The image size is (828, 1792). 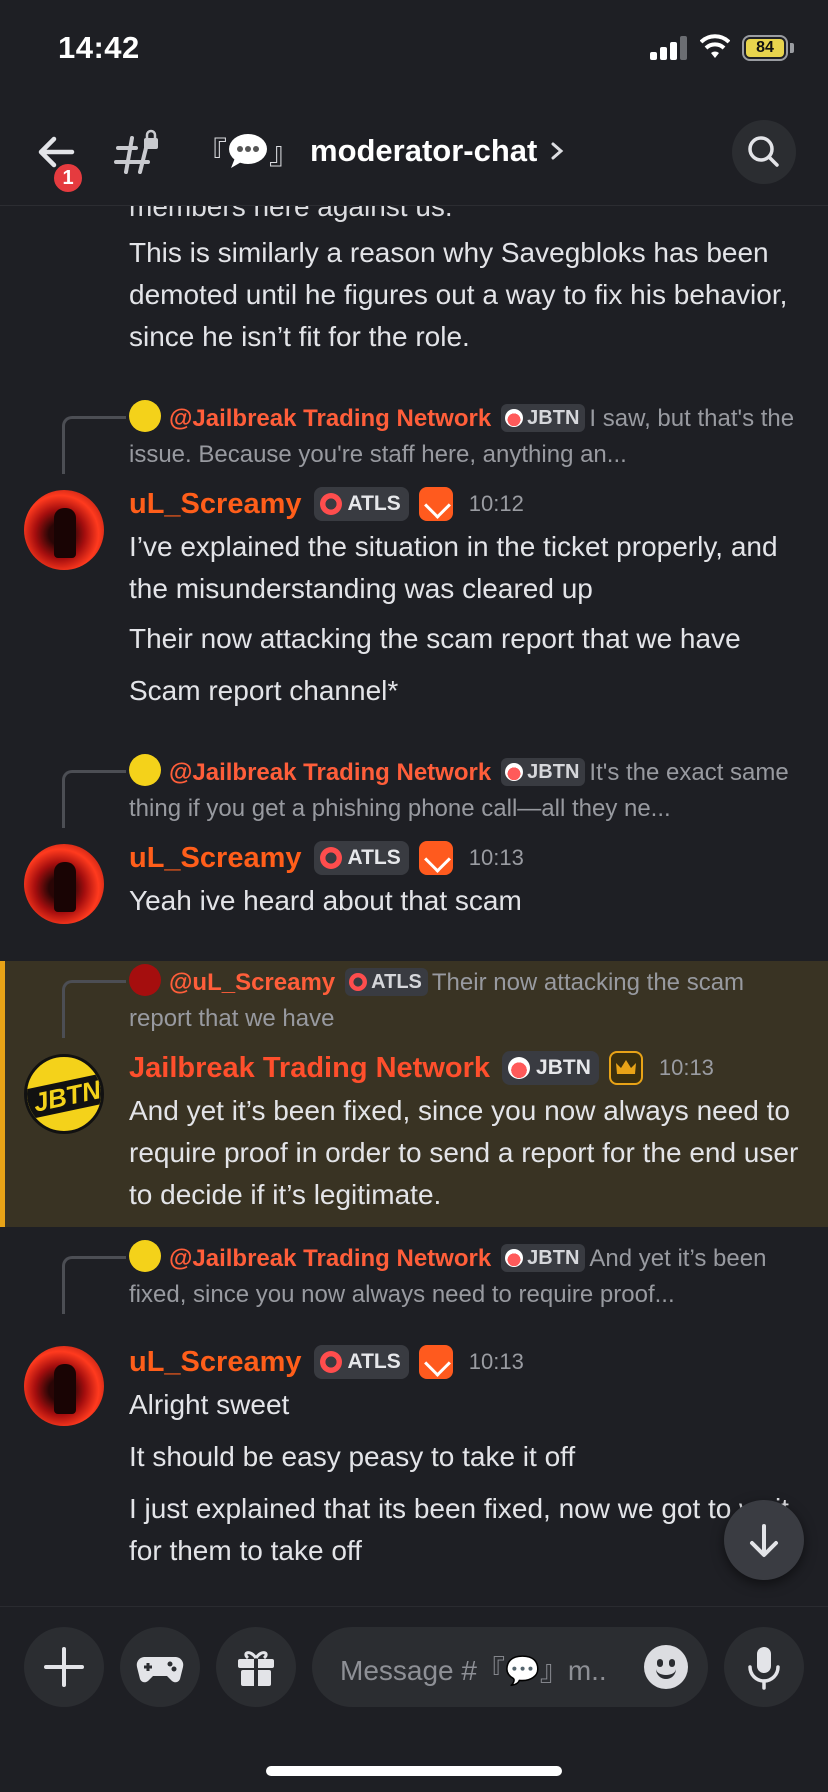 I want to click on battery-icon: 84, so click(x=765, y=48).